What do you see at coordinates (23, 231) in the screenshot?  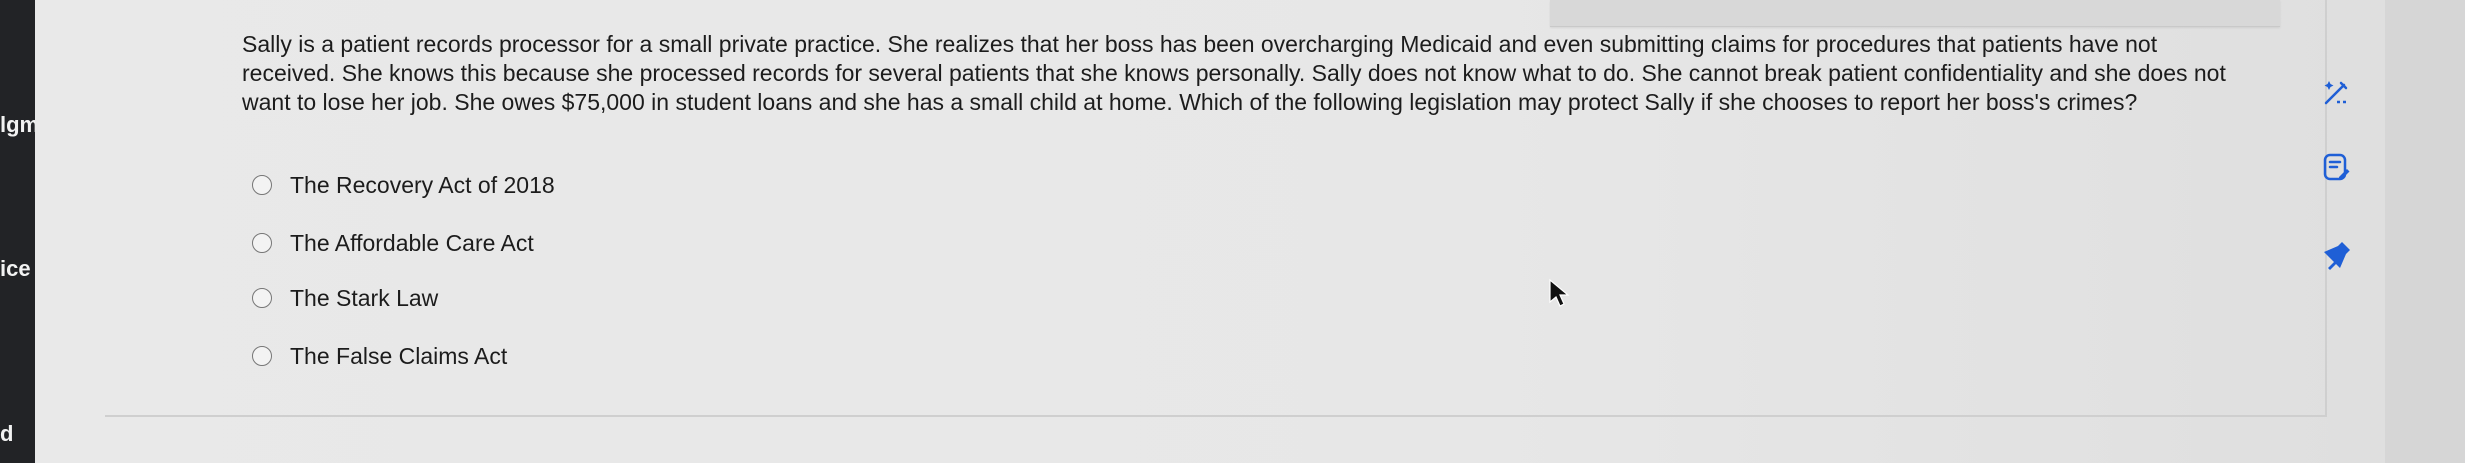 I see `left-sidebar: lgmt ice d` at bounding box center [23, 231].